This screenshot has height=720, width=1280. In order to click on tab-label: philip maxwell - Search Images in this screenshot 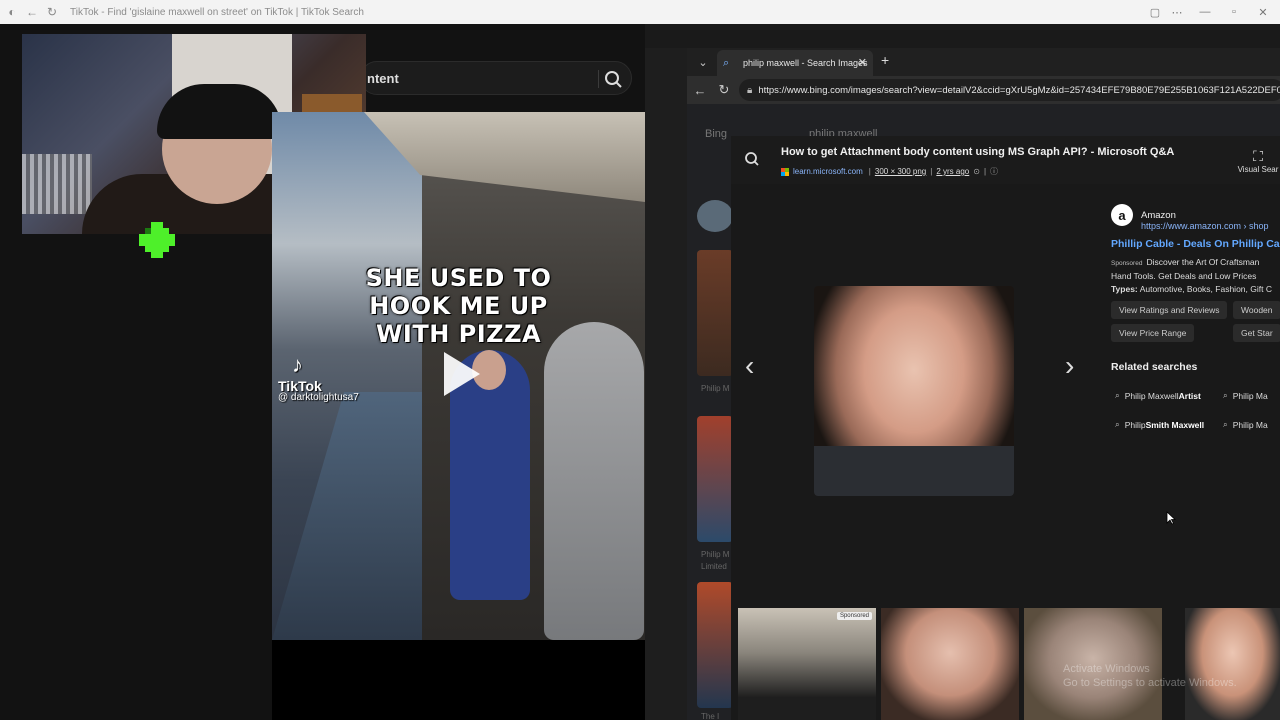, I will do `click(805, 63)`.